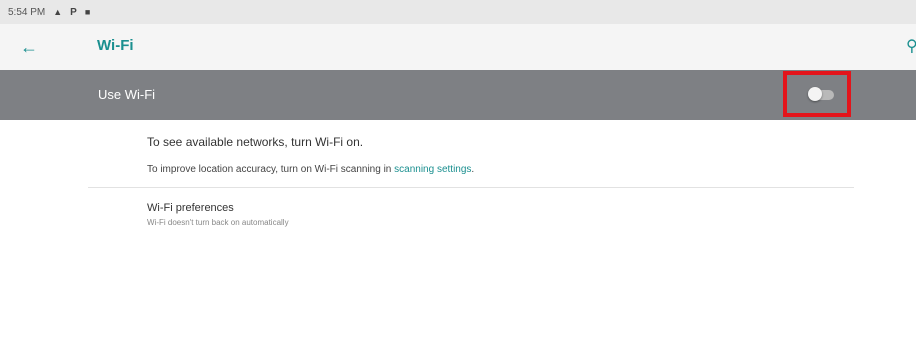 The height and width of the screenshot is (356, 916). What do you see at coordinates (27, 12) in the screenshot?
I see `status-time: 5:54 PM` at bounding box center [27, 12].